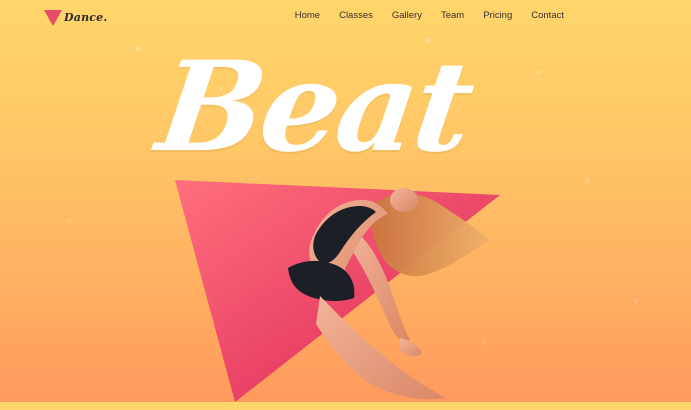 This screenshot has width=691, height=410. What do you see at coordinates (497, 15) in the screenshot?
I see `nav-pricing: Pricing` at bounding box center [497, 15].